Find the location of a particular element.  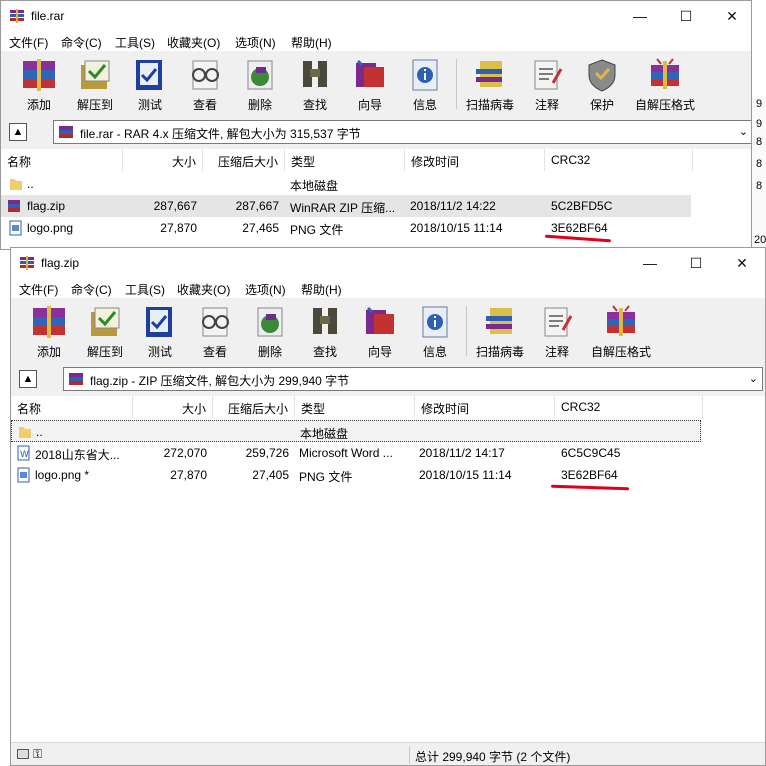

png-file-icon is located at coordinates (23, 475).